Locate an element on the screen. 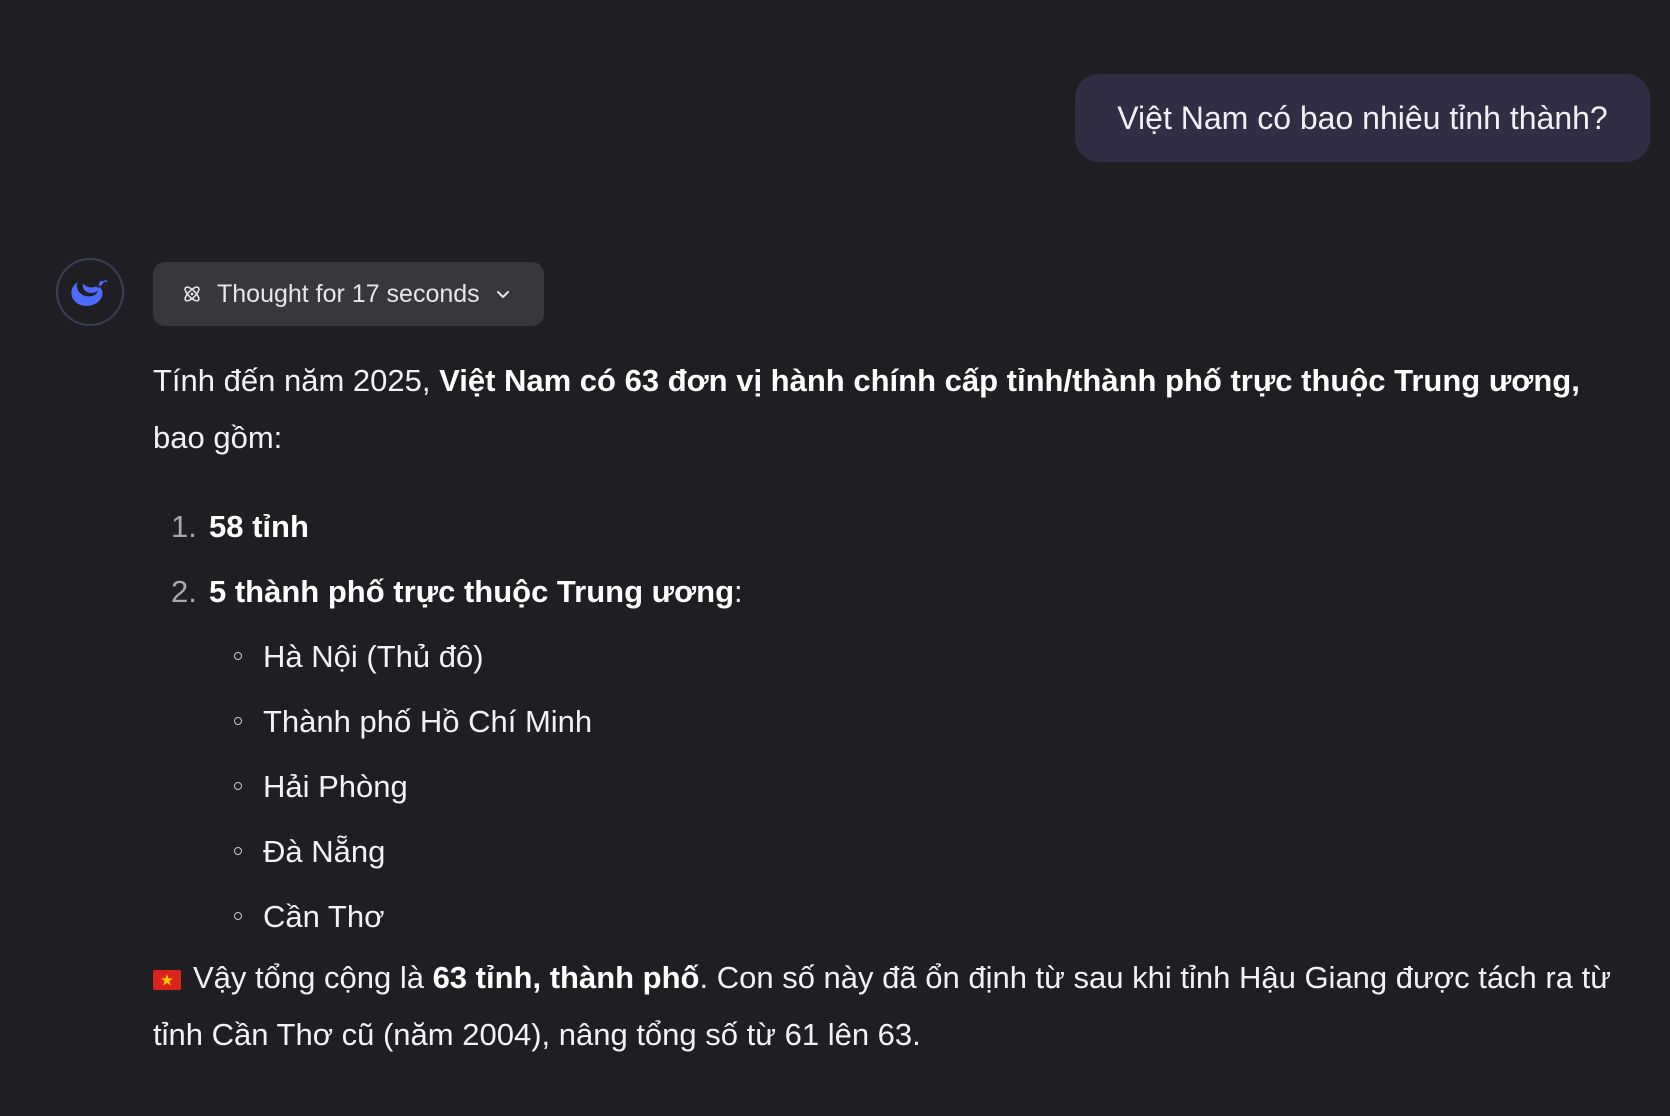  deepseek-whale-icon is located at coordinates (89, 293).